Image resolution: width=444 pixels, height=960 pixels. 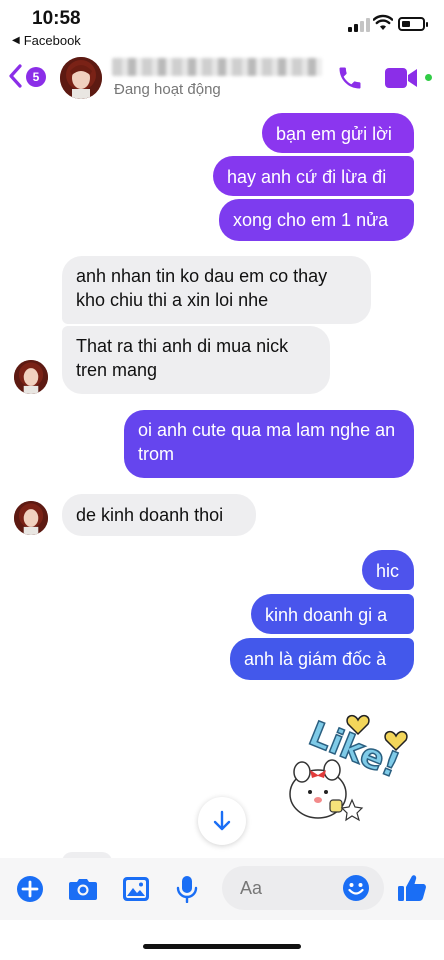 What do you see at coordinates (187, 889) in the screenshot?
I see `microphone-icon` at bounding box center [187, 889].